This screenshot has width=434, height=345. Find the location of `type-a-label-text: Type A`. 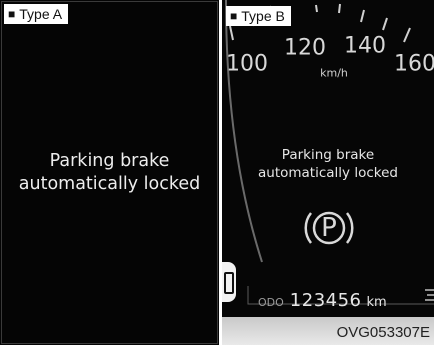

type-a-label-text: Type A is located at coordinates (41, 14).